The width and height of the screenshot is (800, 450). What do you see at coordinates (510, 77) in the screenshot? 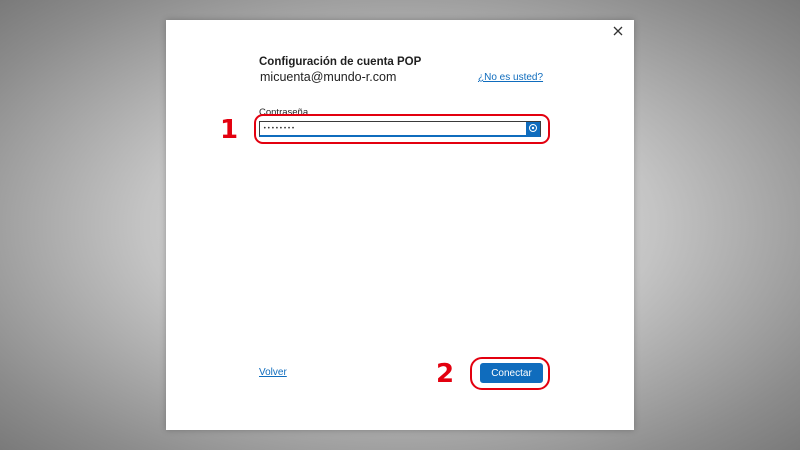
I see `not-you-link: ¿No es usted?` at bounding box center [510, 77].